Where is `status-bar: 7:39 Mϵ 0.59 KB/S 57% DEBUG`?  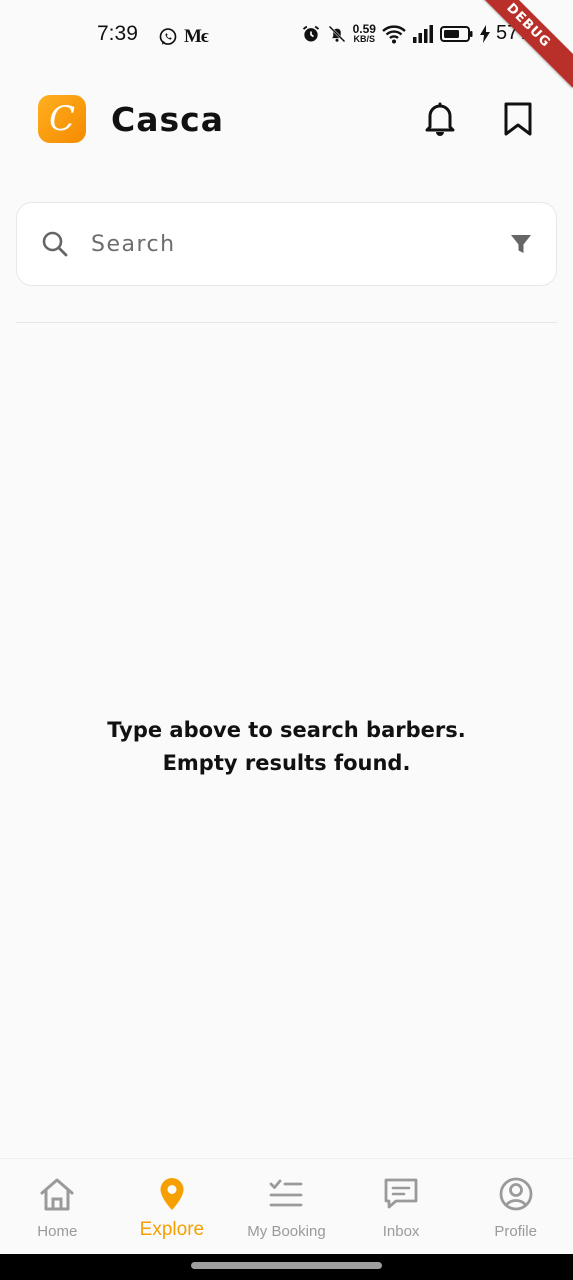 status-bar: 7:39 Mϵ 0.59 KB/S 57% DEBUG is located at coordinates (286, 44).